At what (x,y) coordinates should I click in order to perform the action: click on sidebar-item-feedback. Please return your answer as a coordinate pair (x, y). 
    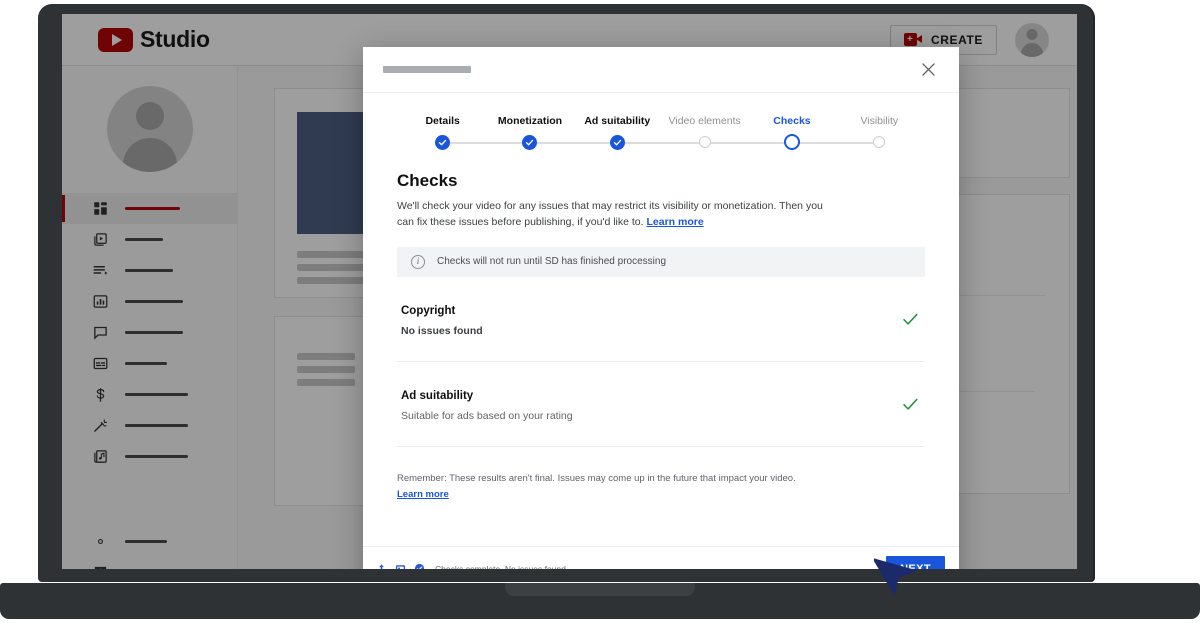
    Looking at the image, I should click on (149, 563).